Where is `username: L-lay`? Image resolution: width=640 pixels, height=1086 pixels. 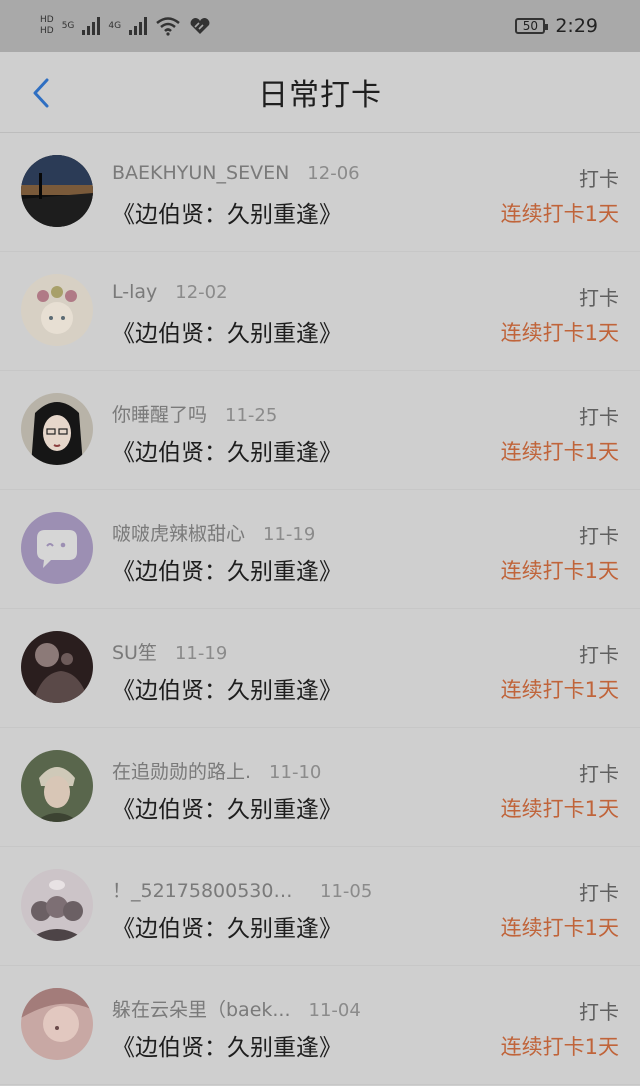
username: L-lay is located at coordinates (134, 292).